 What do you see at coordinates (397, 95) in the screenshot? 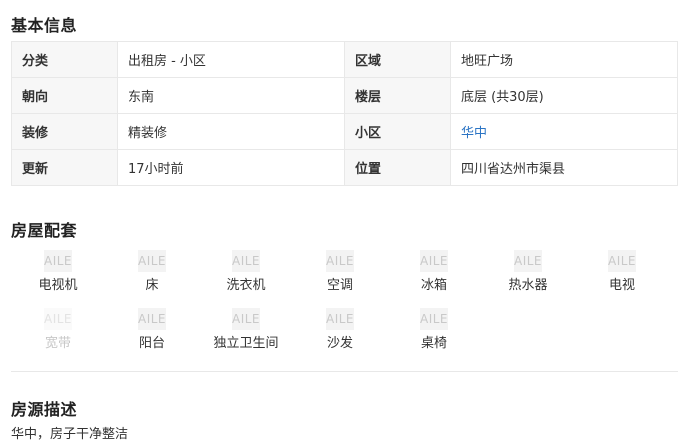
I see `row-key: 楼层` at bounding box center [397, 95].